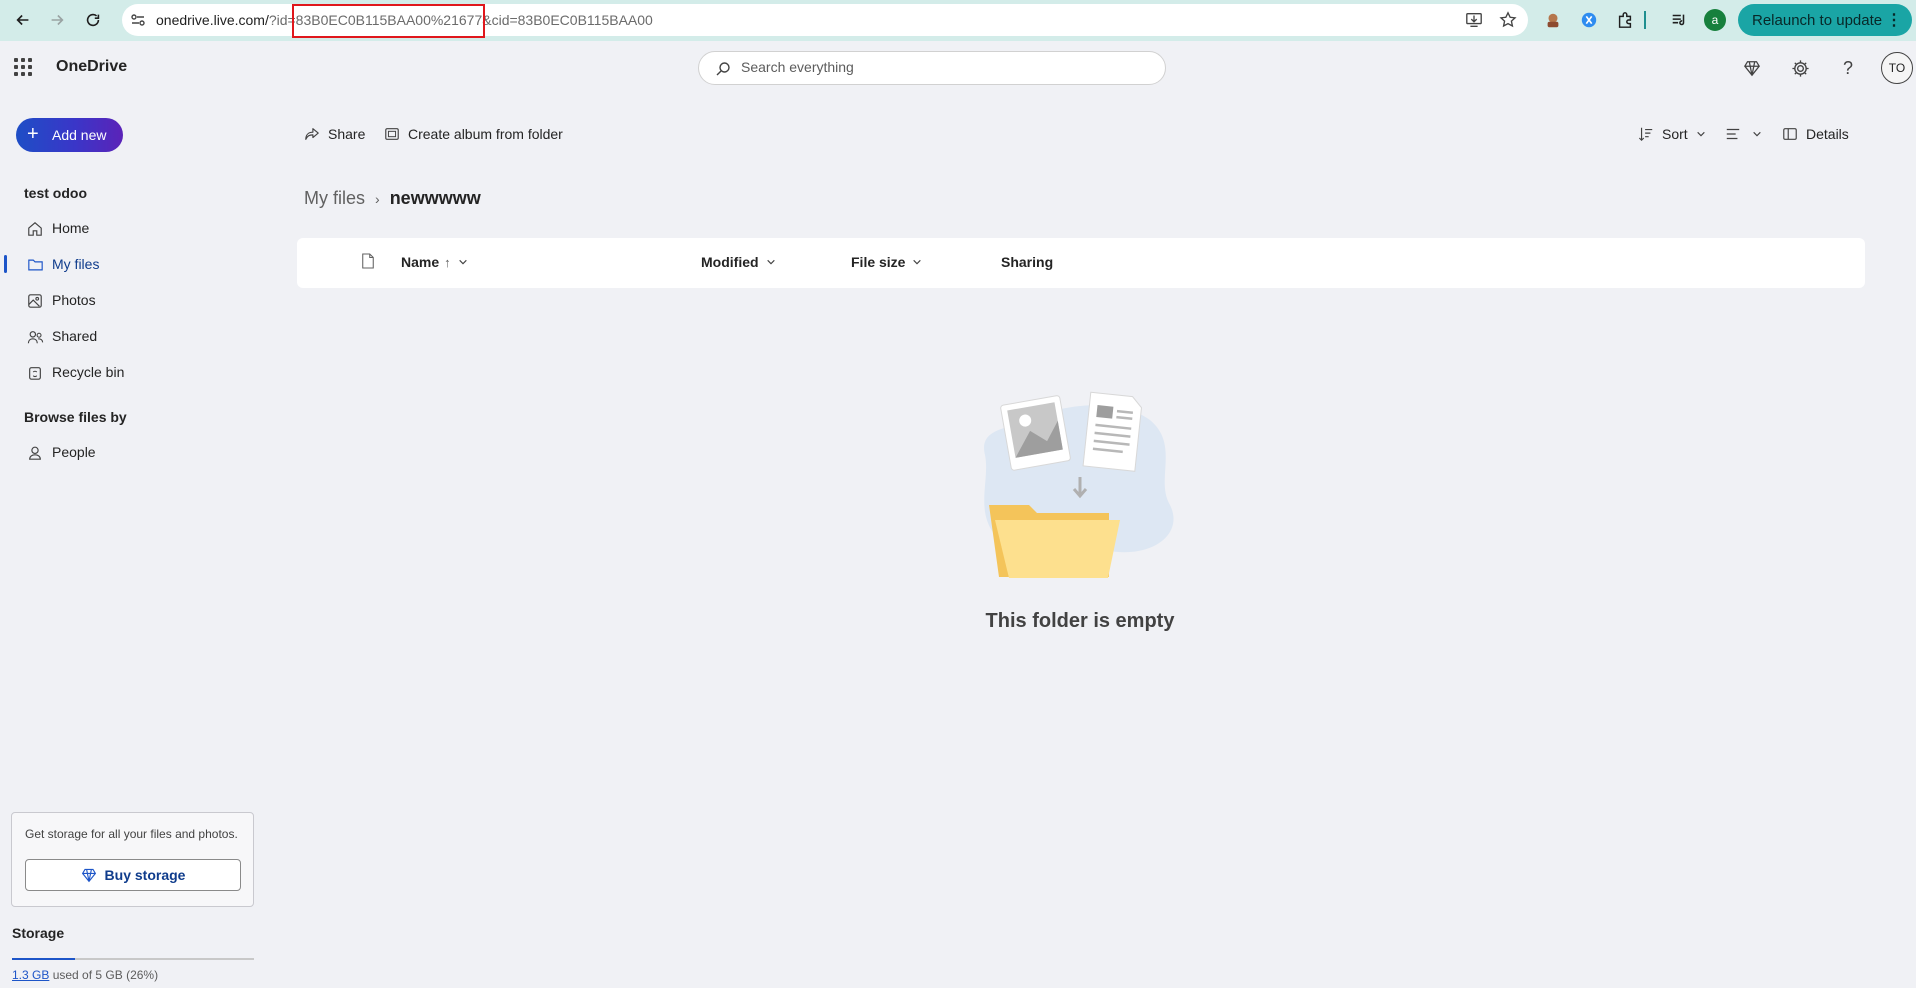  What do you see at coordinates (145, 875) in the screenshot?
I see `buy-storage-label: Buy storage` at bounding box center [145, 875].